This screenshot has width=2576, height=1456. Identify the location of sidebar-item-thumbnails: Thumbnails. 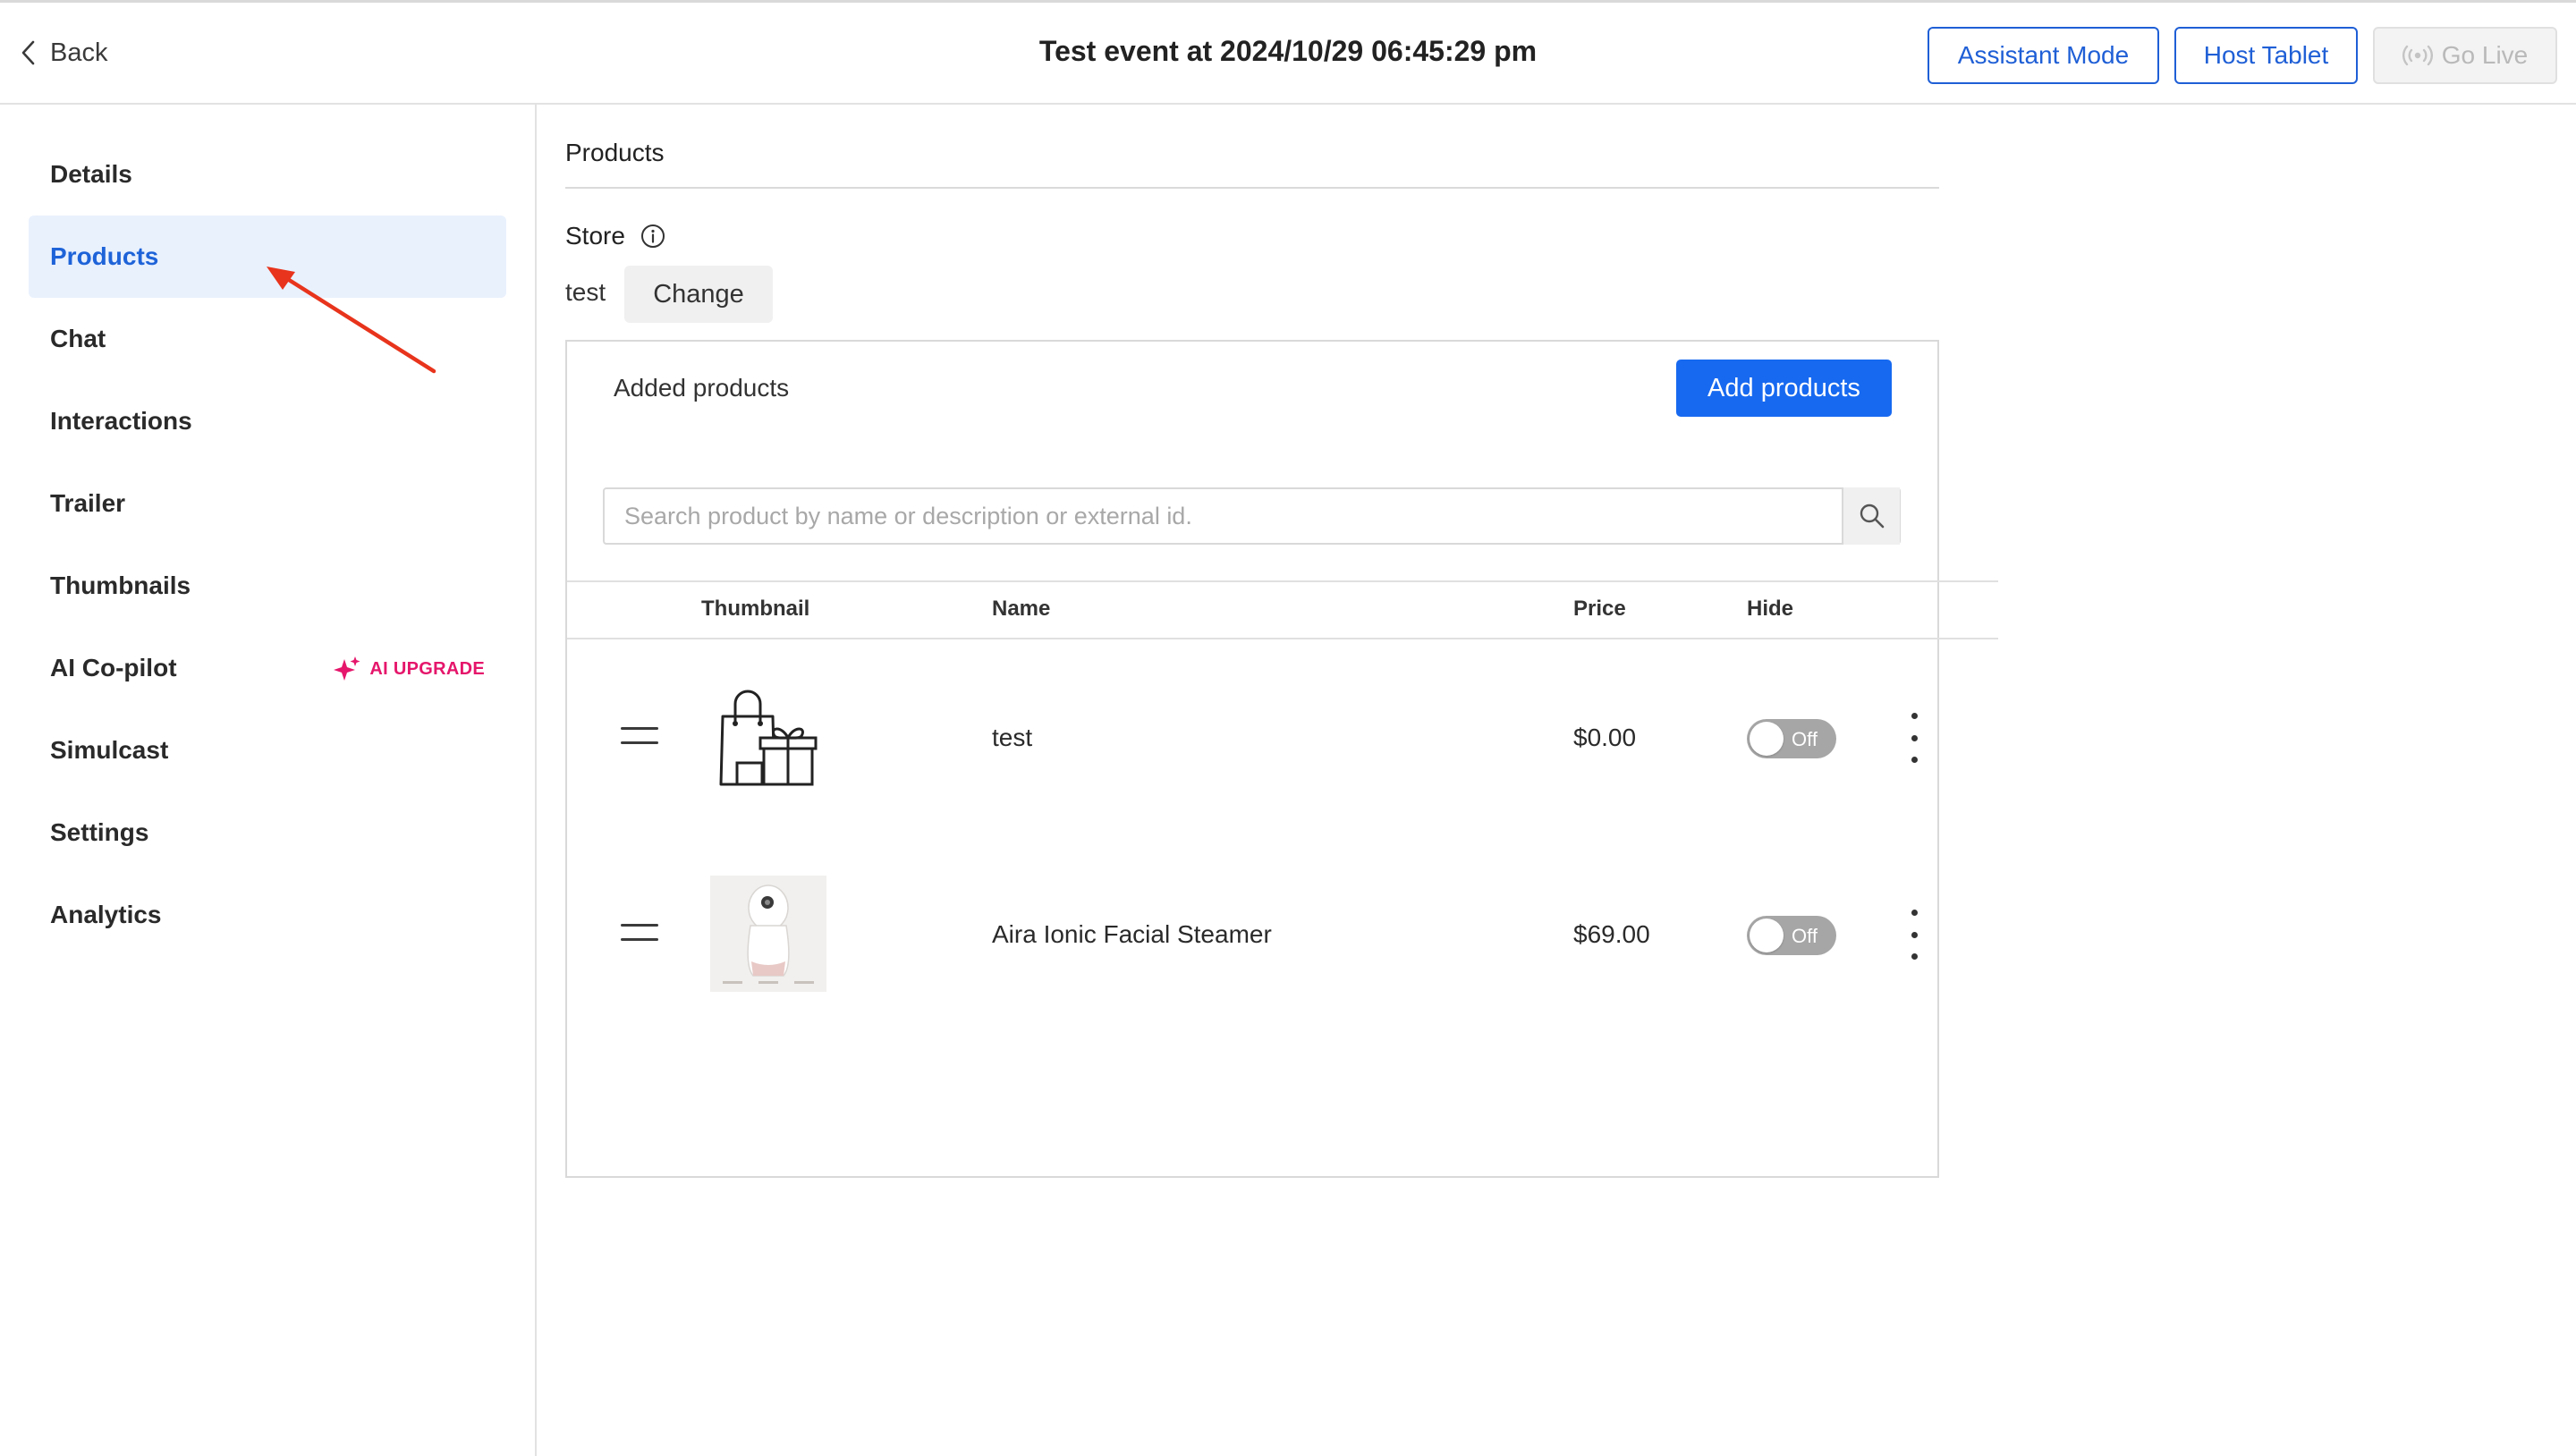
(267, 586).